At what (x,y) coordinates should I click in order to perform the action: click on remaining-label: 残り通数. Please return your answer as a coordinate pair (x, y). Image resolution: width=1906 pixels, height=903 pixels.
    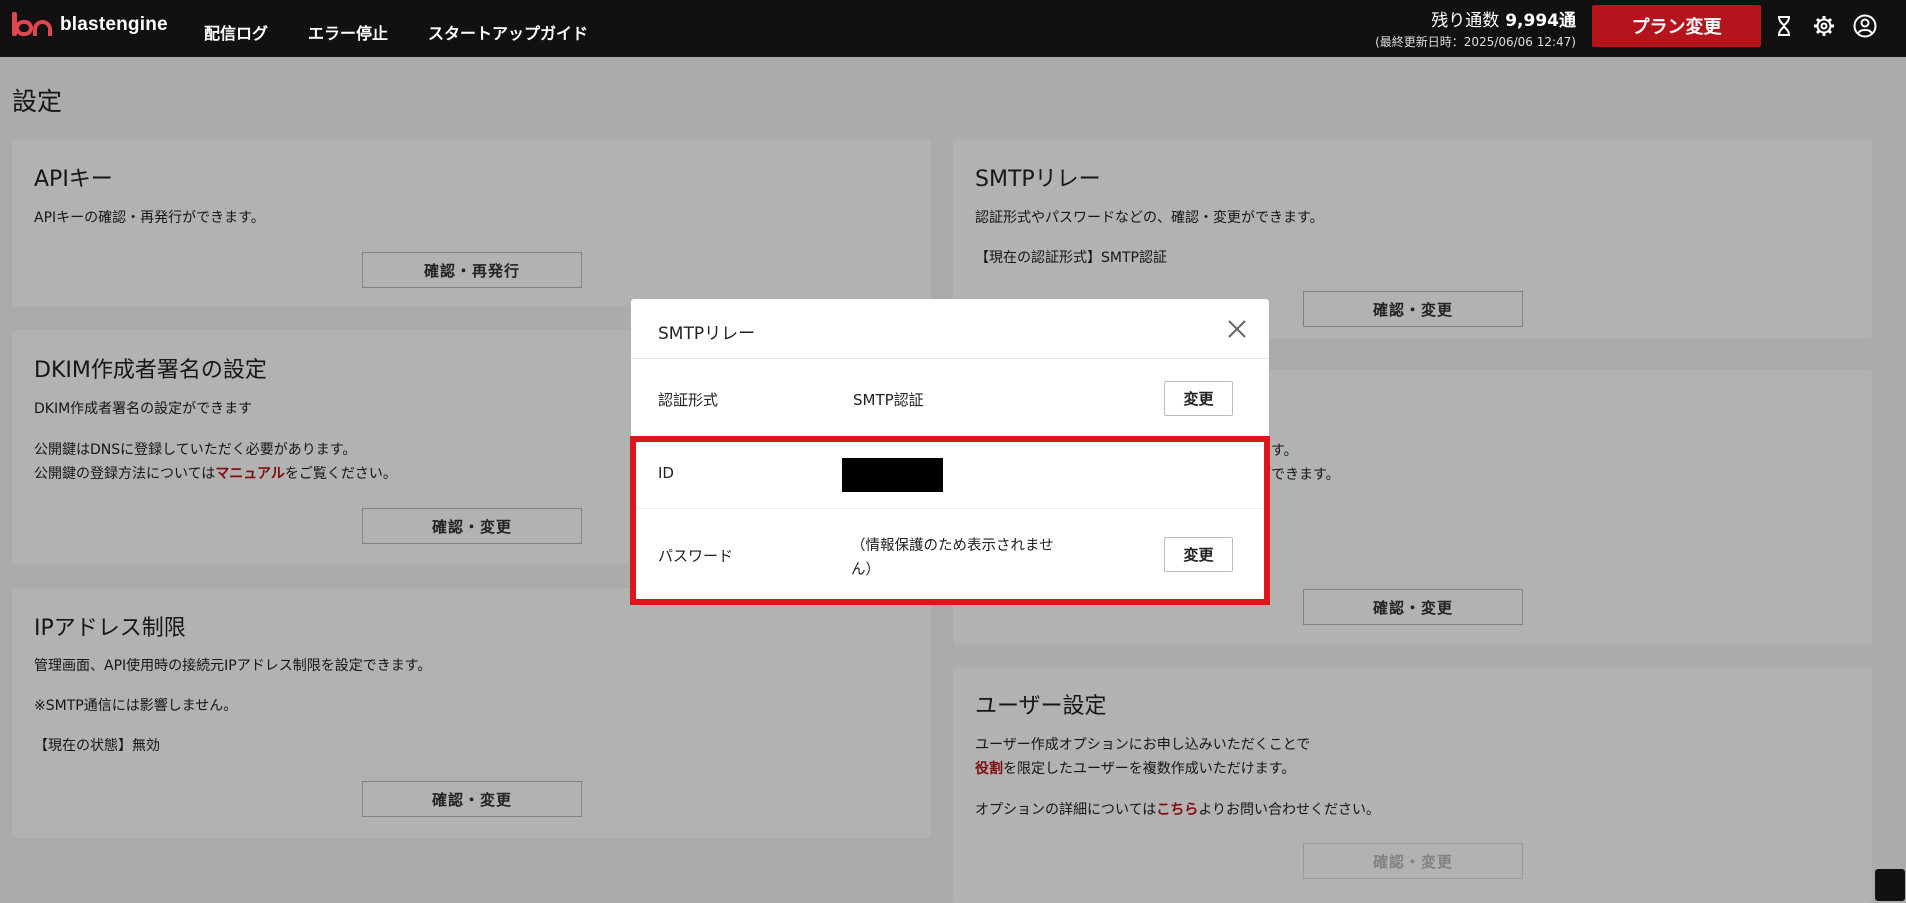
    Looking at the image, I should click on (1465, 21).